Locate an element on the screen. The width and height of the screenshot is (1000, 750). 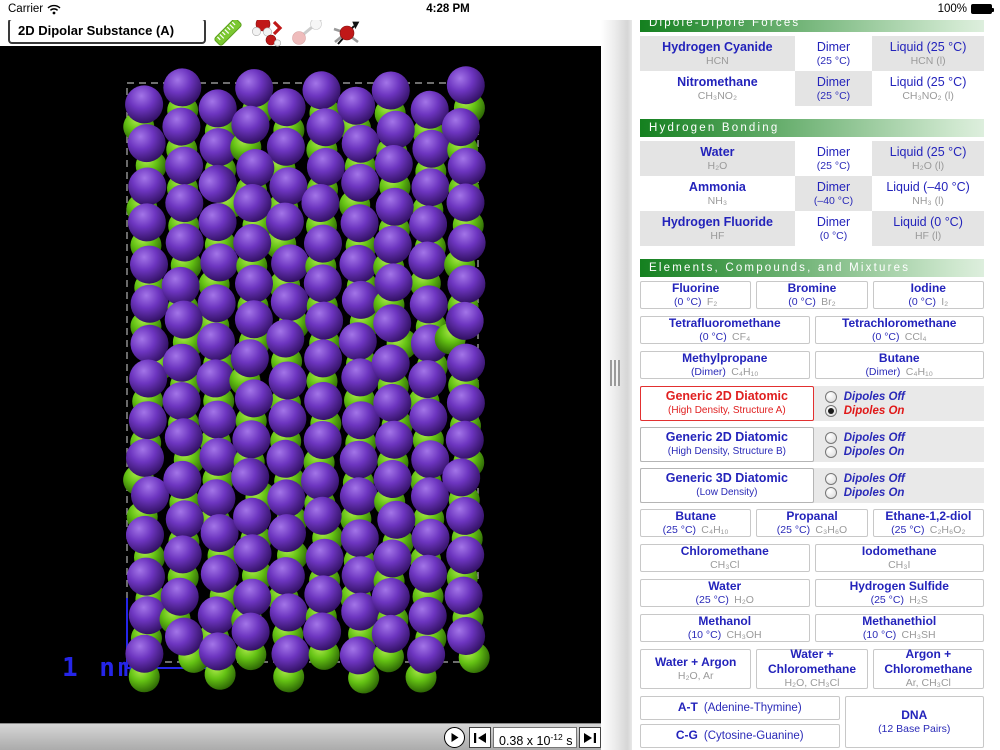
base-pair-button: C-G (Cytosine-Guanine) is located at coordinates (740, 736).